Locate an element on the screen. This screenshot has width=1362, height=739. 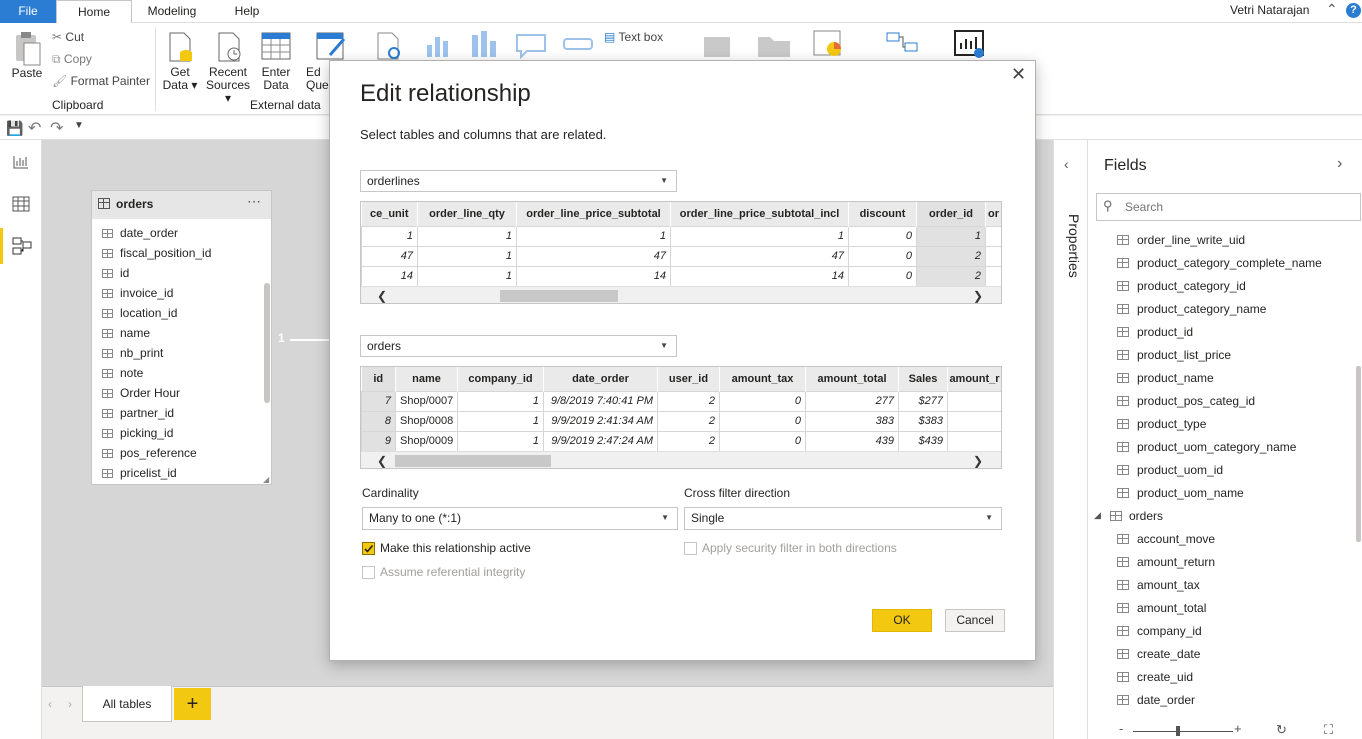
report-view-icon is located at coordinates (21, 162).